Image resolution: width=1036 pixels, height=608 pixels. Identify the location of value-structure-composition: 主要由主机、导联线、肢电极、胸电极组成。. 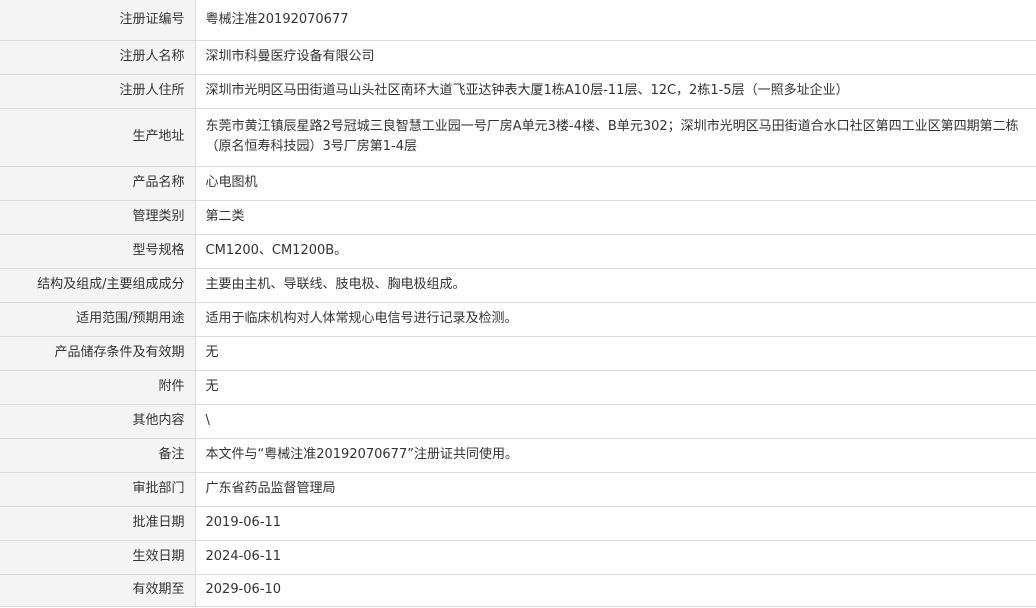
(615, 285).